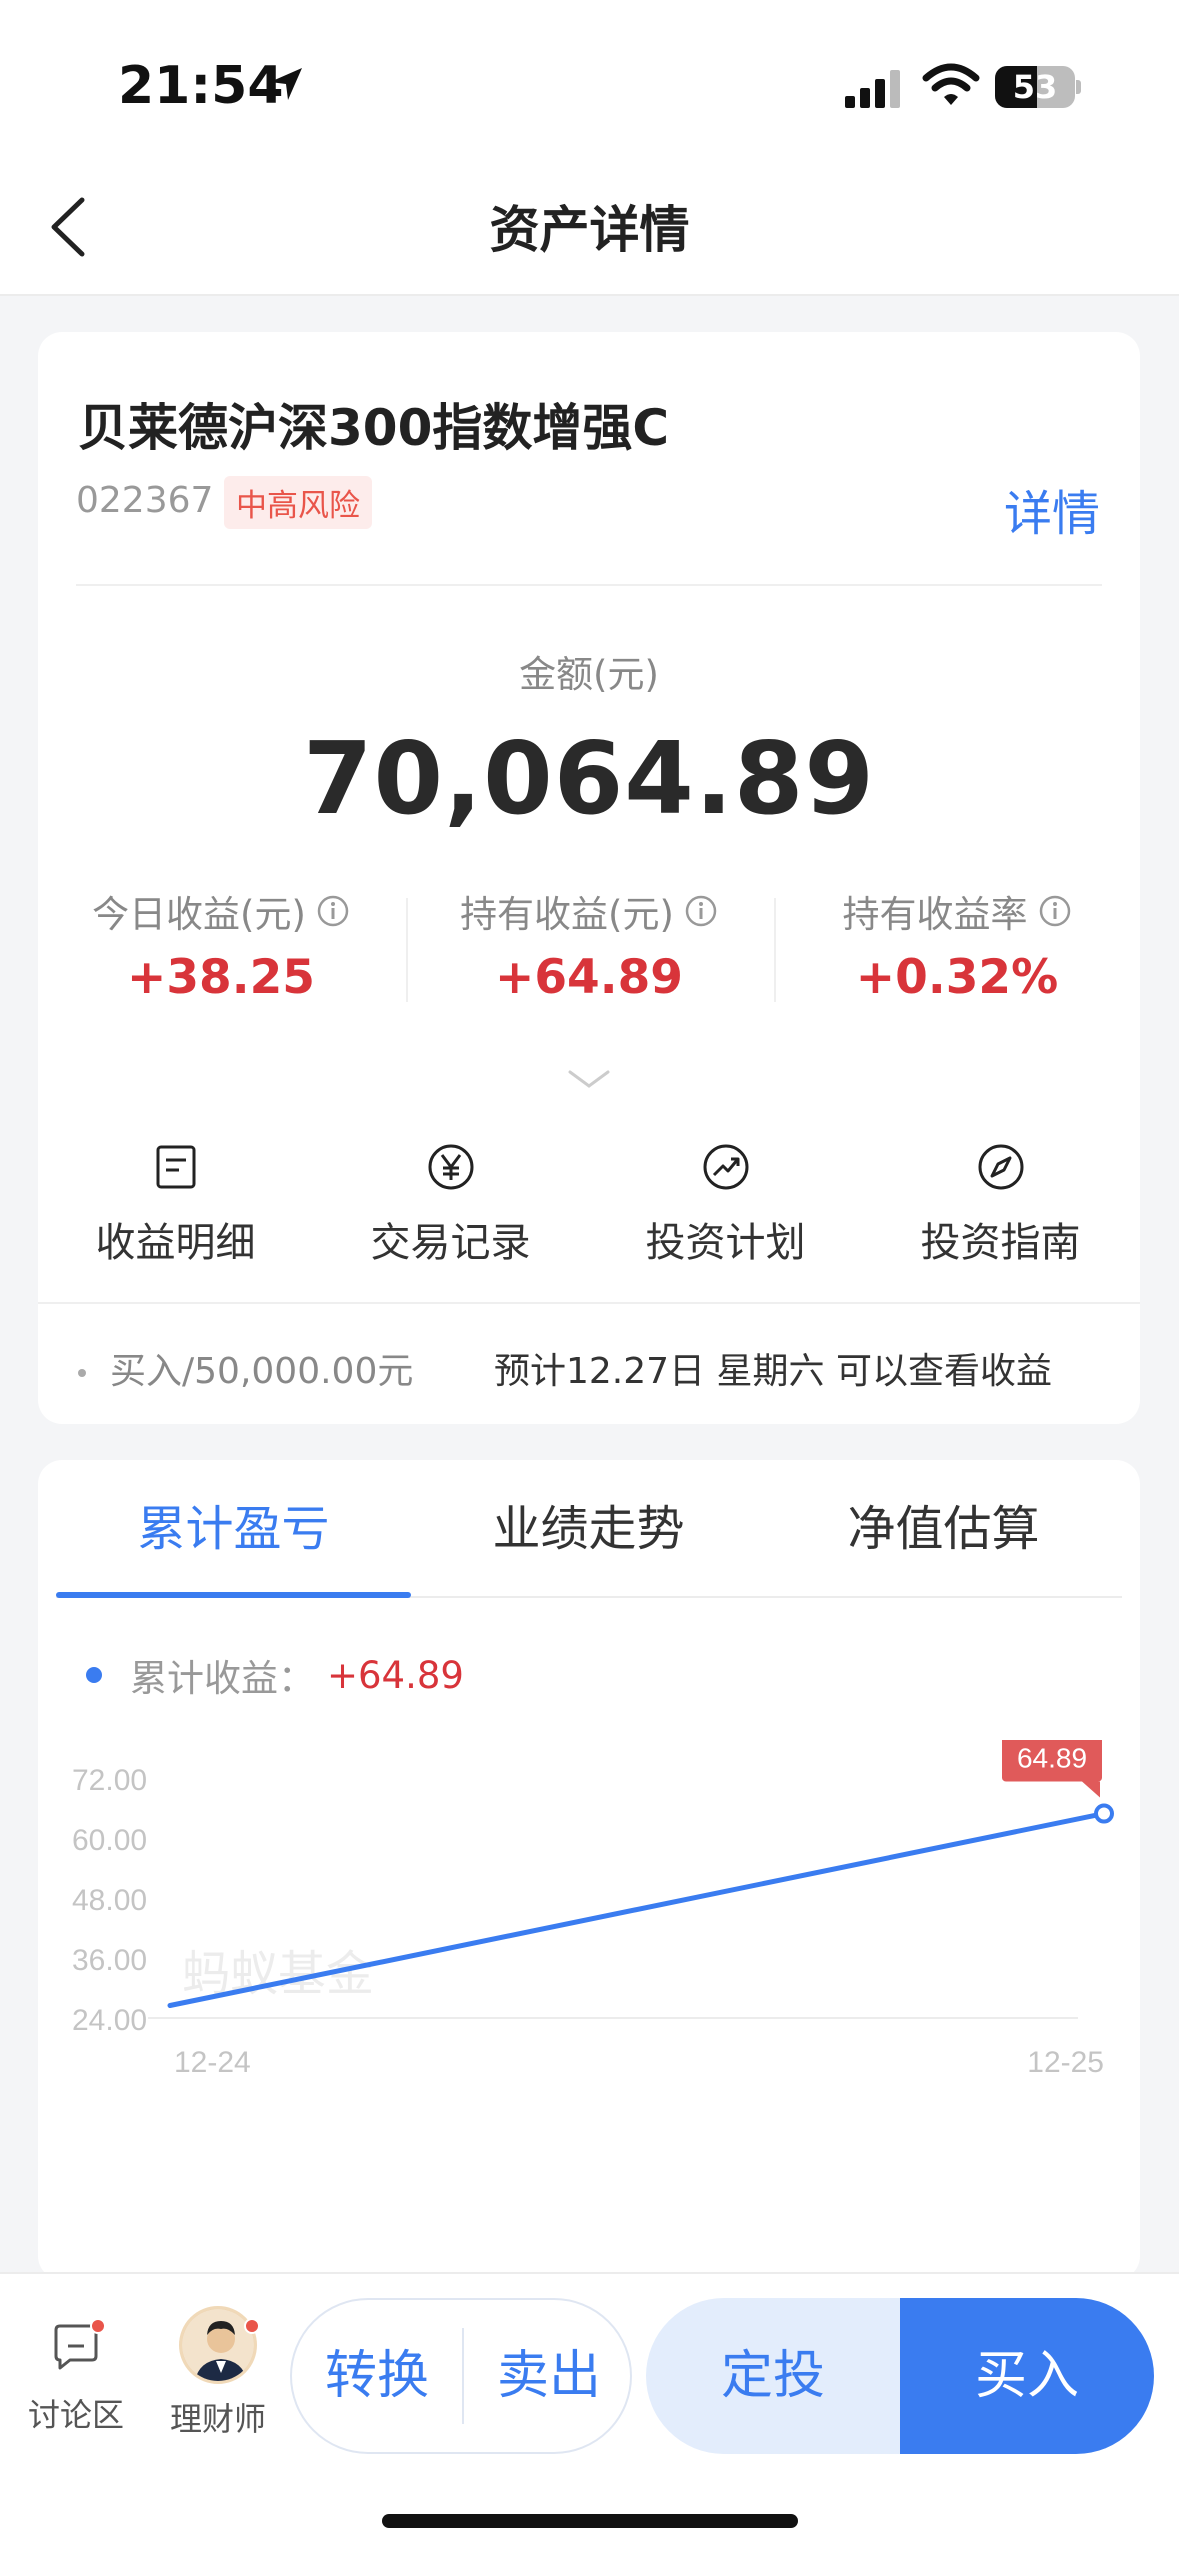 The height and width of the screenshot is (2556, 1179). What do you see at coordinates (286, 84) in the screenshot?
I see `location-arrow-icon` at bounding box center [286, 84].